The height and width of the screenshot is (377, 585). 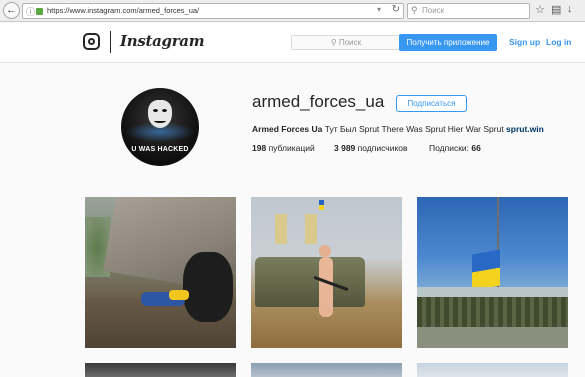 I want to click on instagram-logo: Instagram, so click(x=162, y=41).